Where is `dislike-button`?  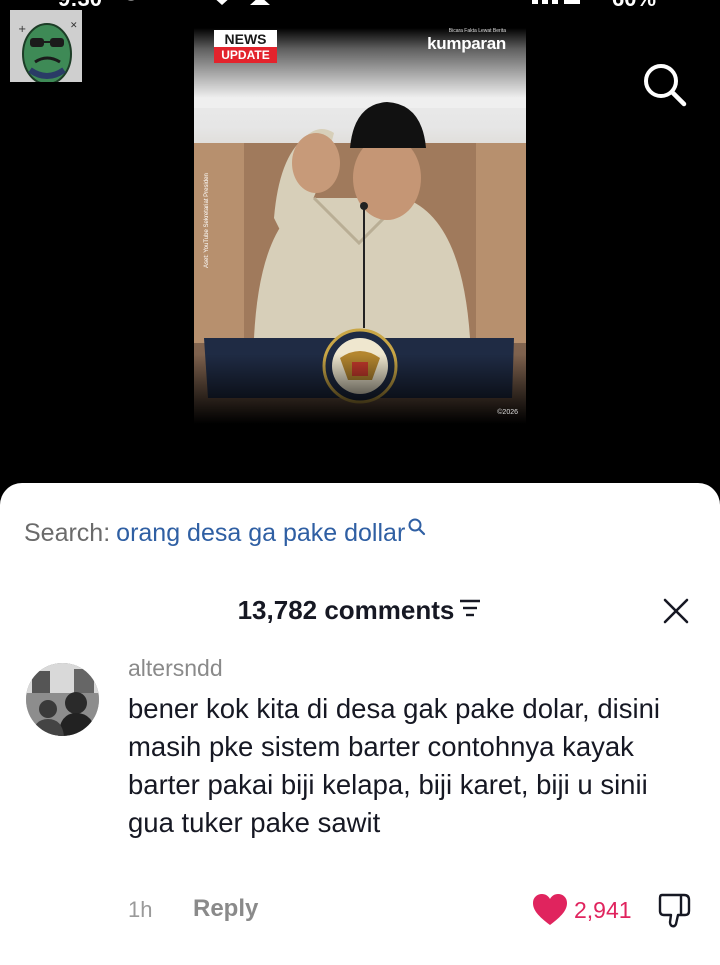 dislike-button is located at coordinates (675, 910).